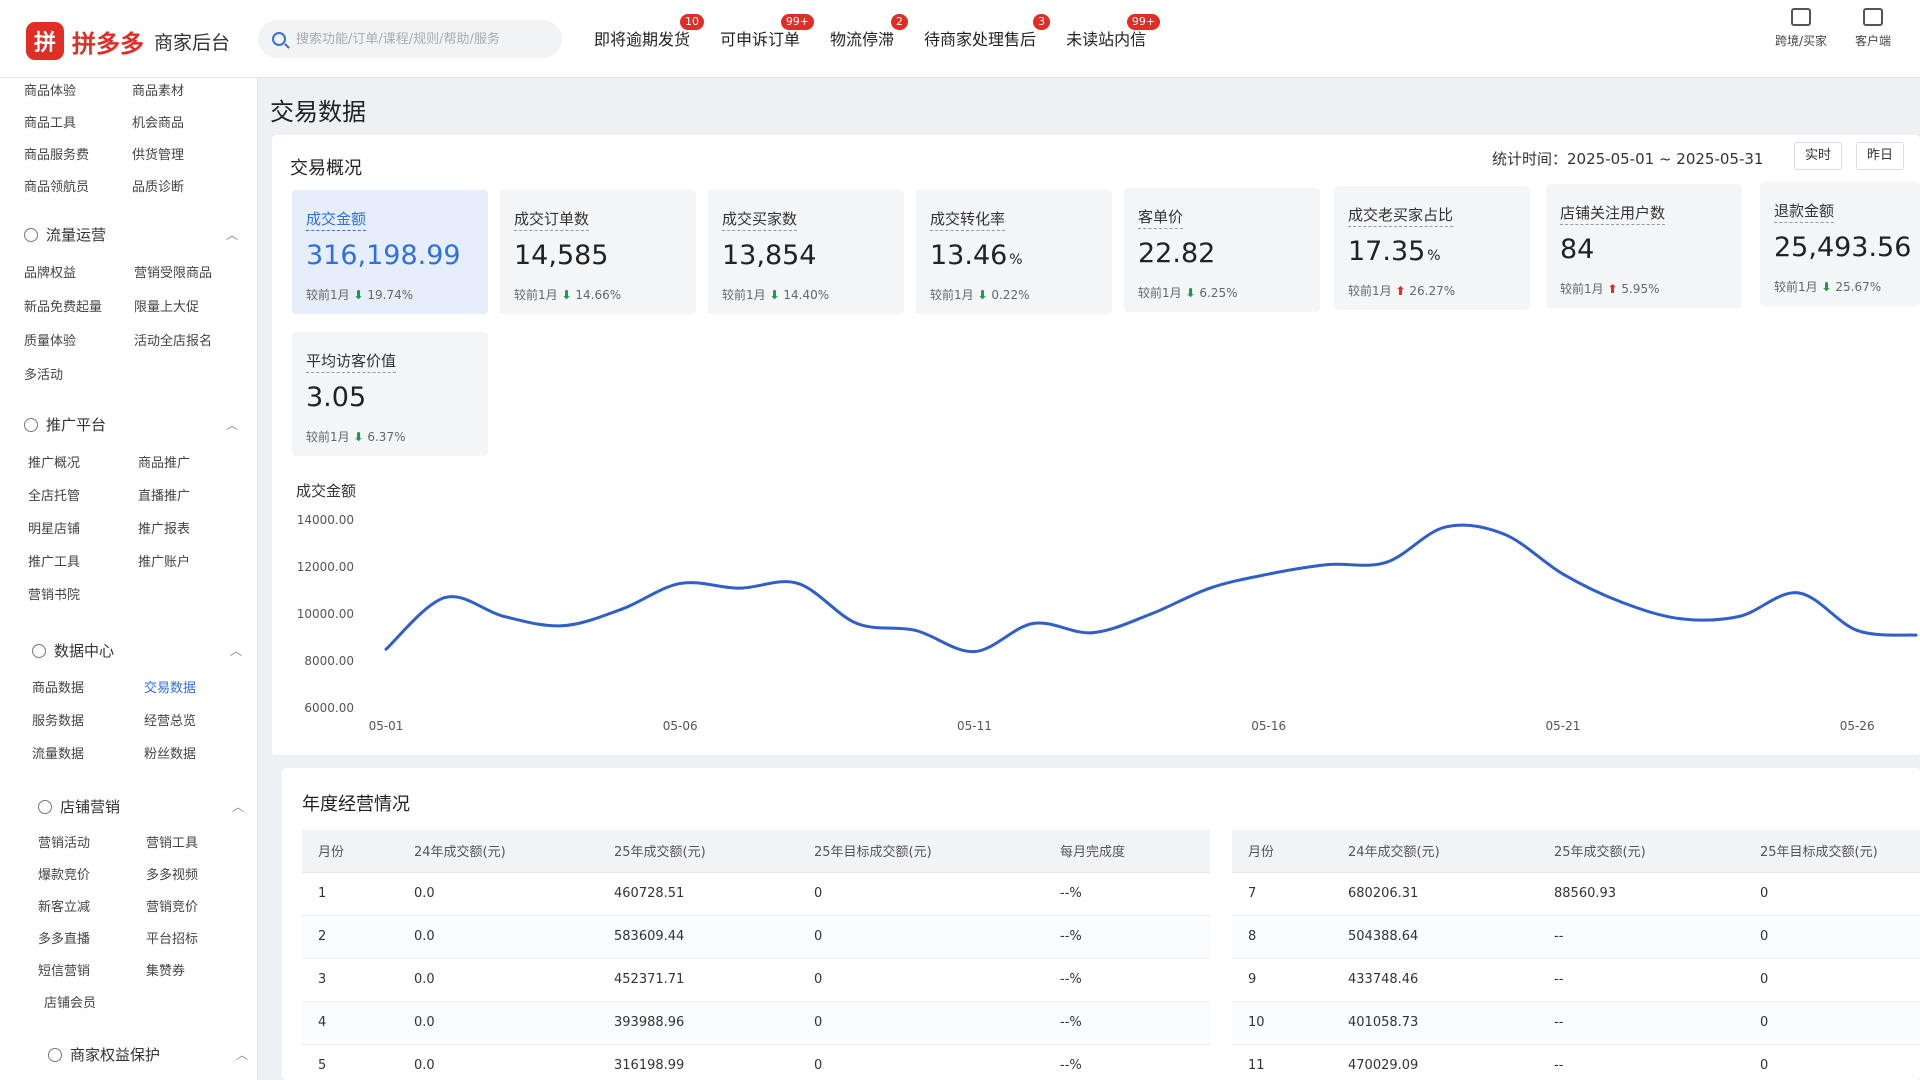 This screenshot has width=1920, height=1080. Describe the element at coordinates (1880, 156) in the screenshot. I see `yesterday-button: 昨日` at that location.